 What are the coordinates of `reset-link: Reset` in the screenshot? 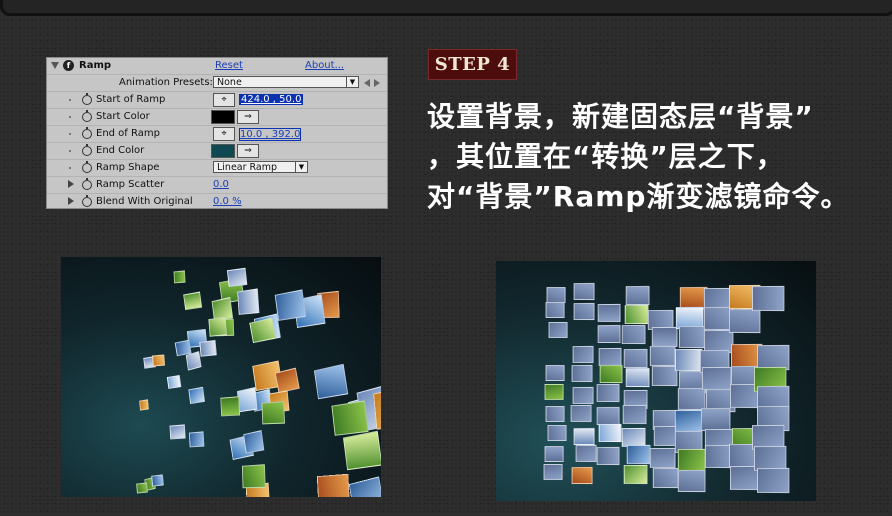 It's located at (229, 65).